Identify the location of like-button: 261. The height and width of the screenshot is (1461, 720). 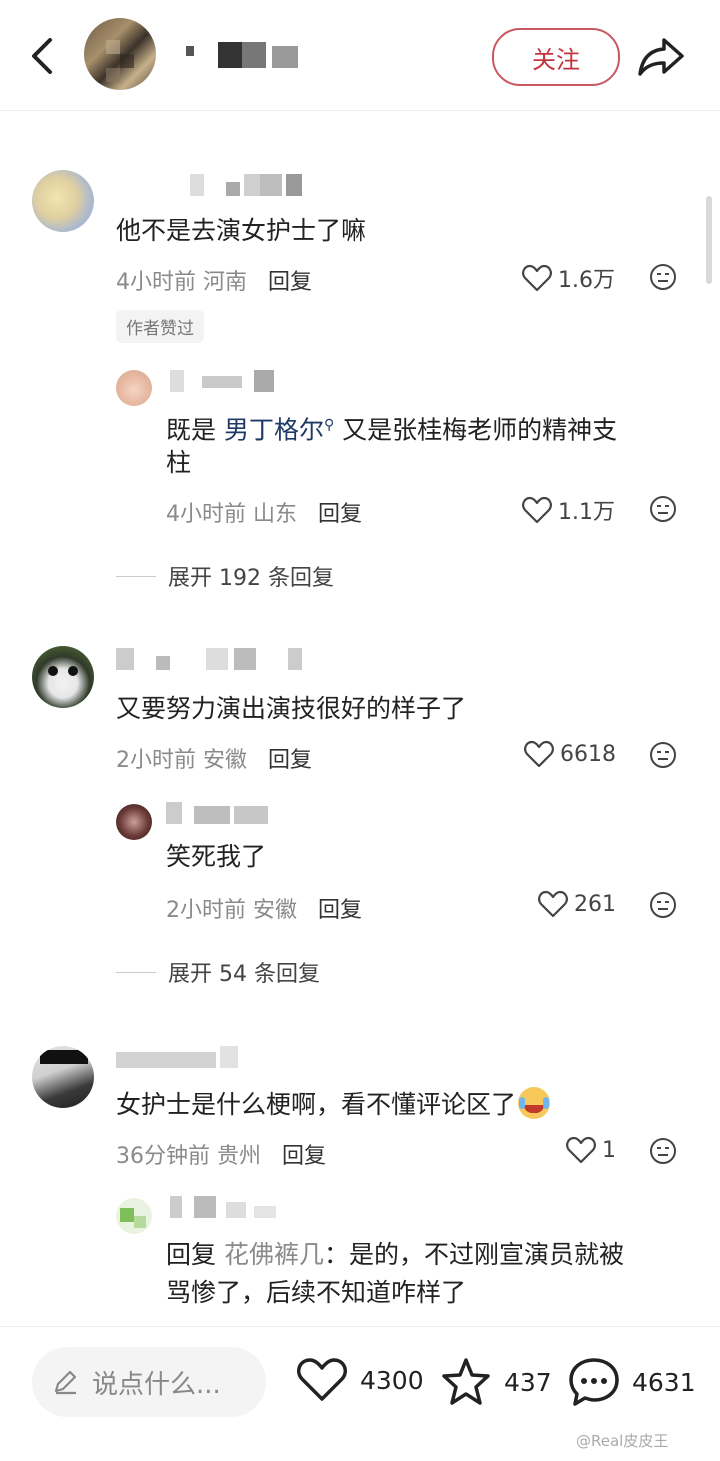
(577, 904).